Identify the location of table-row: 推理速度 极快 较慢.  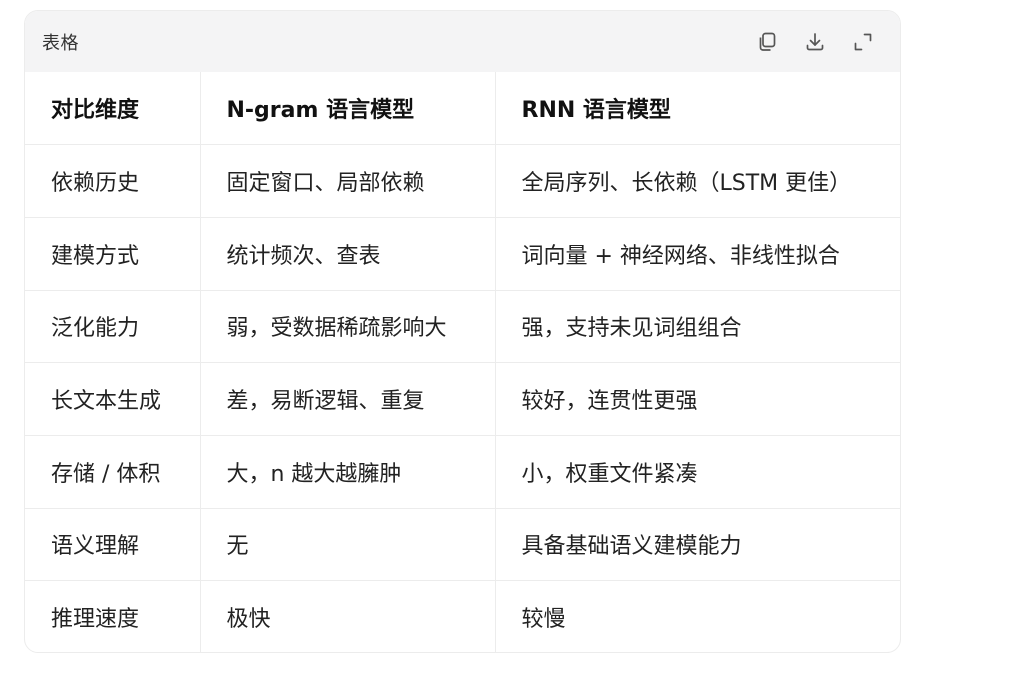
(462, 616).